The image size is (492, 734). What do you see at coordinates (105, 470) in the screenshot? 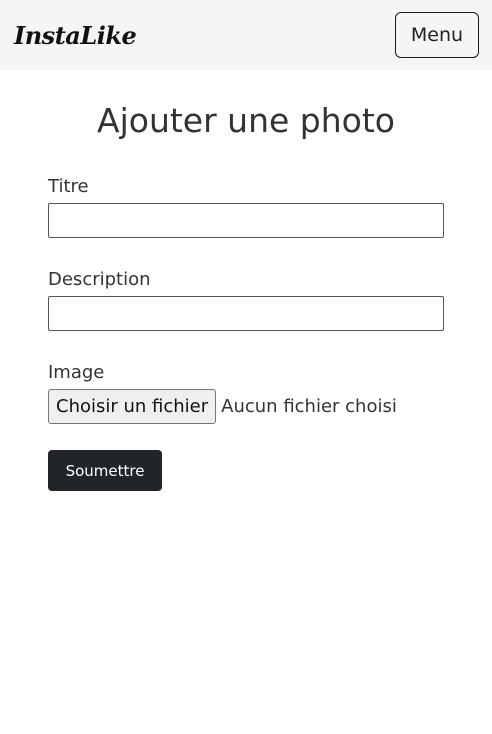
I see `submit-button: Soumettre` at bounding box center [105, 470].